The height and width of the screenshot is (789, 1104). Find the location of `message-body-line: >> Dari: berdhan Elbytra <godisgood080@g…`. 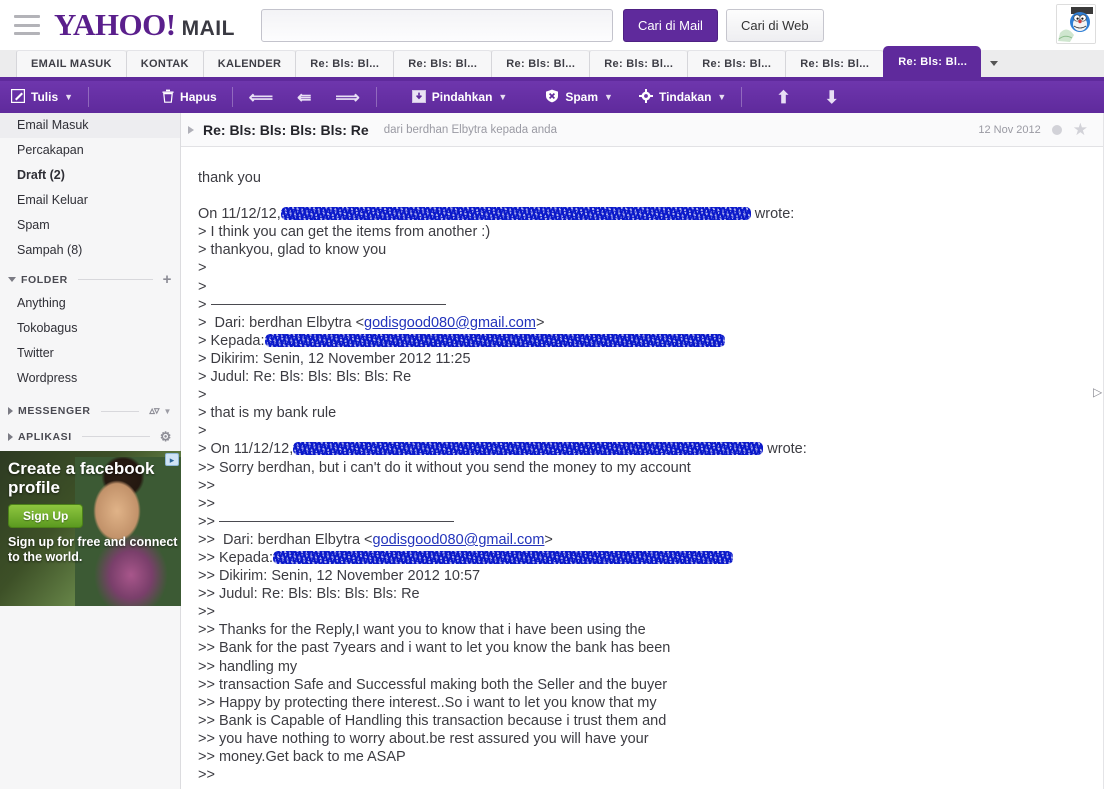

message-body-line: >> Dari: berdhan Elbytra <godisgood080@g… is located at coordinates (375, 539).